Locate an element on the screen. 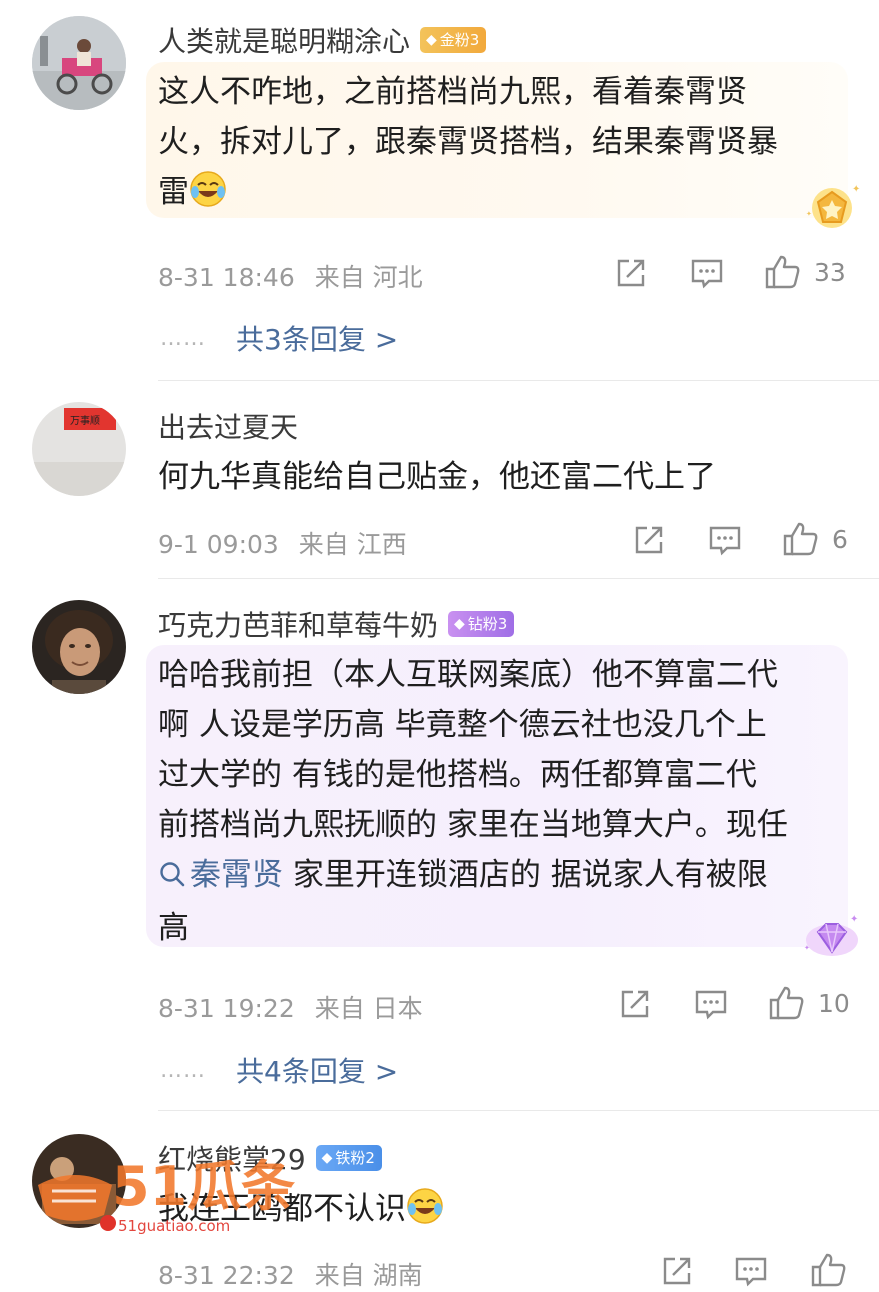 This screenshot has height=1292, width=879. gold-medal-icon: ✦ ✦ is located at coordinates (832, 208).